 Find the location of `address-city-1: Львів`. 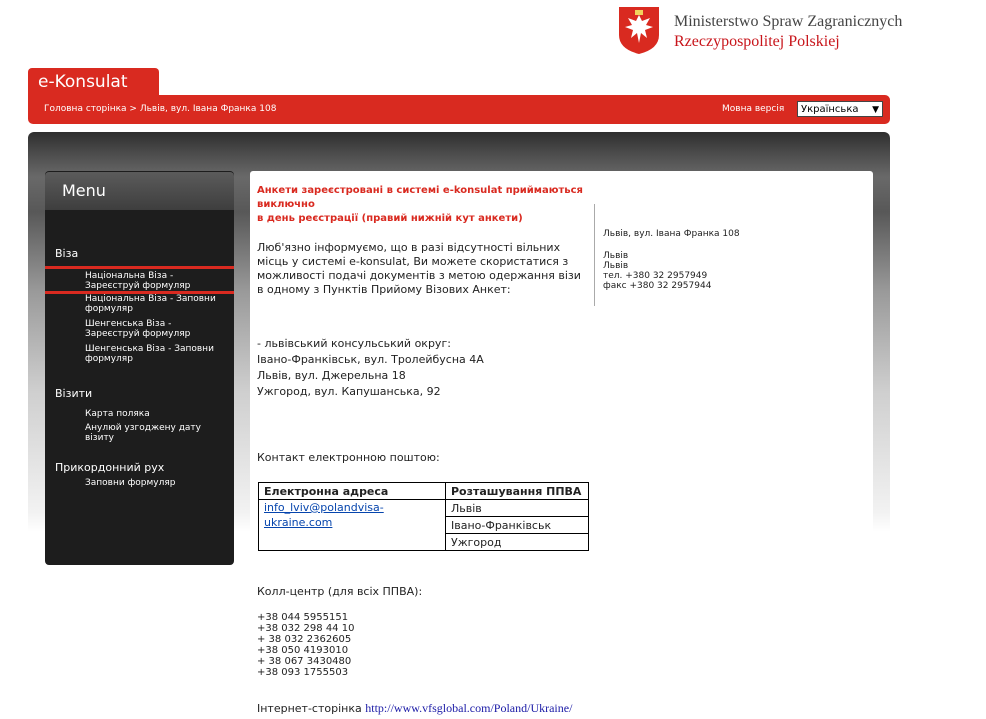

address-city-1: Львів is located at coordinates (616, 256).